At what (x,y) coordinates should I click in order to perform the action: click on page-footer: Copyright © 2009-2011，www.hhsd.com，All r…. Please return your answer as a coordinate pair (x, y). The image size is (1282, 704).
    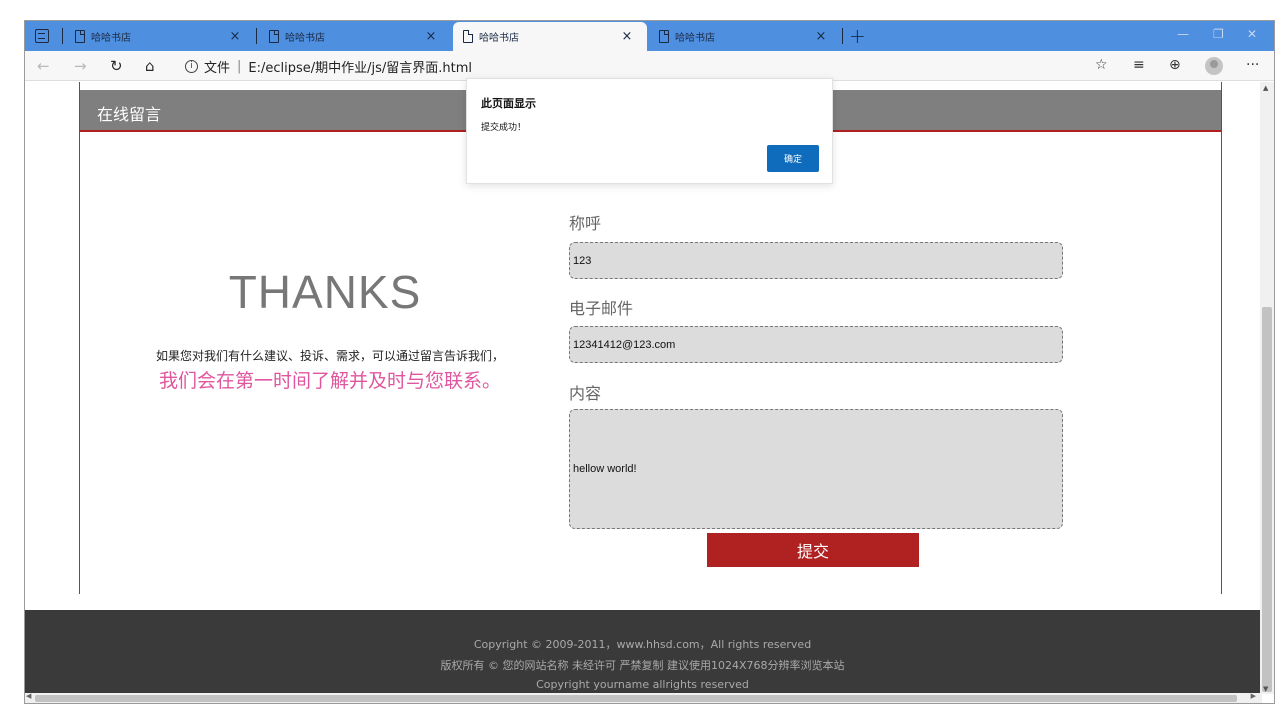
    Looking at the image, I should click on (642, 652).